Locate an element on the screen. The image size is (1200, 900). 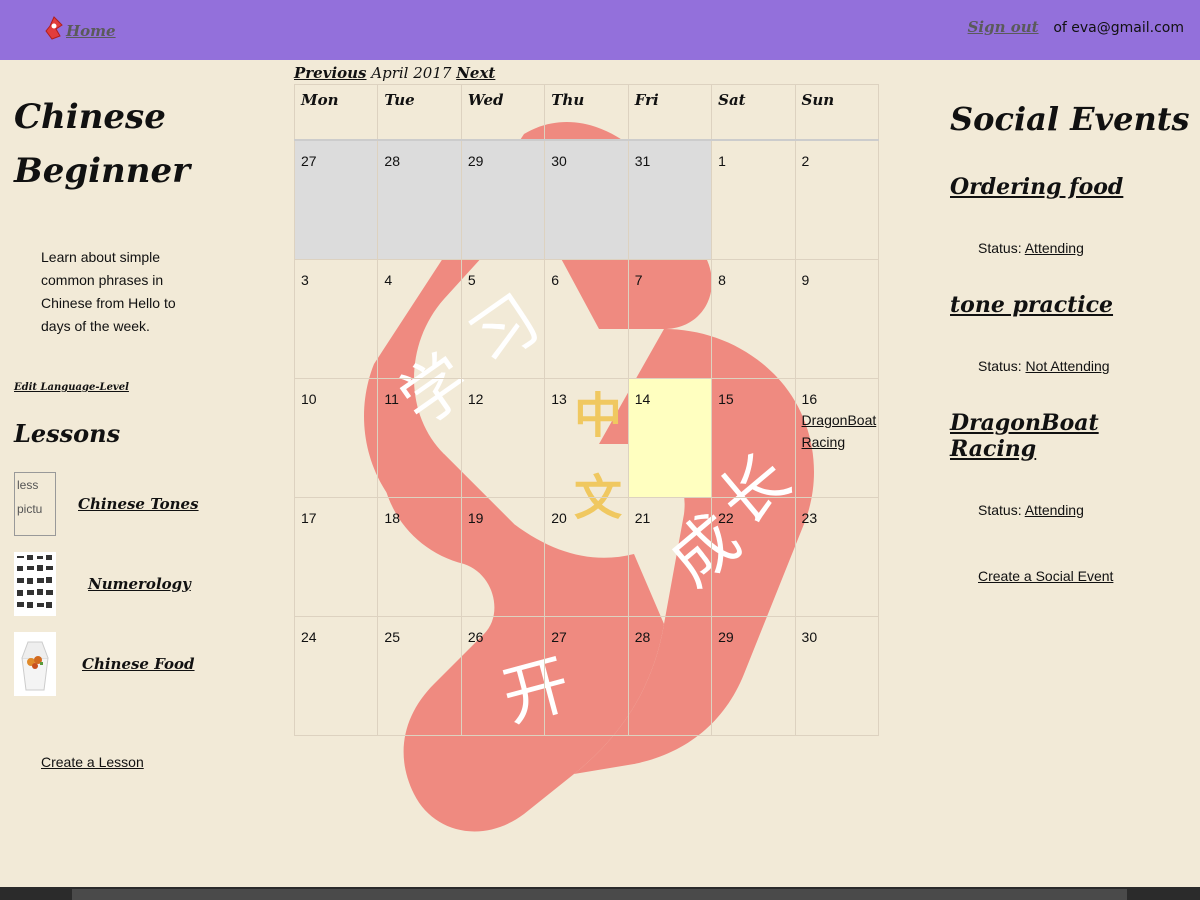
weekday-header: Mon is located at coordinates (336, 112).